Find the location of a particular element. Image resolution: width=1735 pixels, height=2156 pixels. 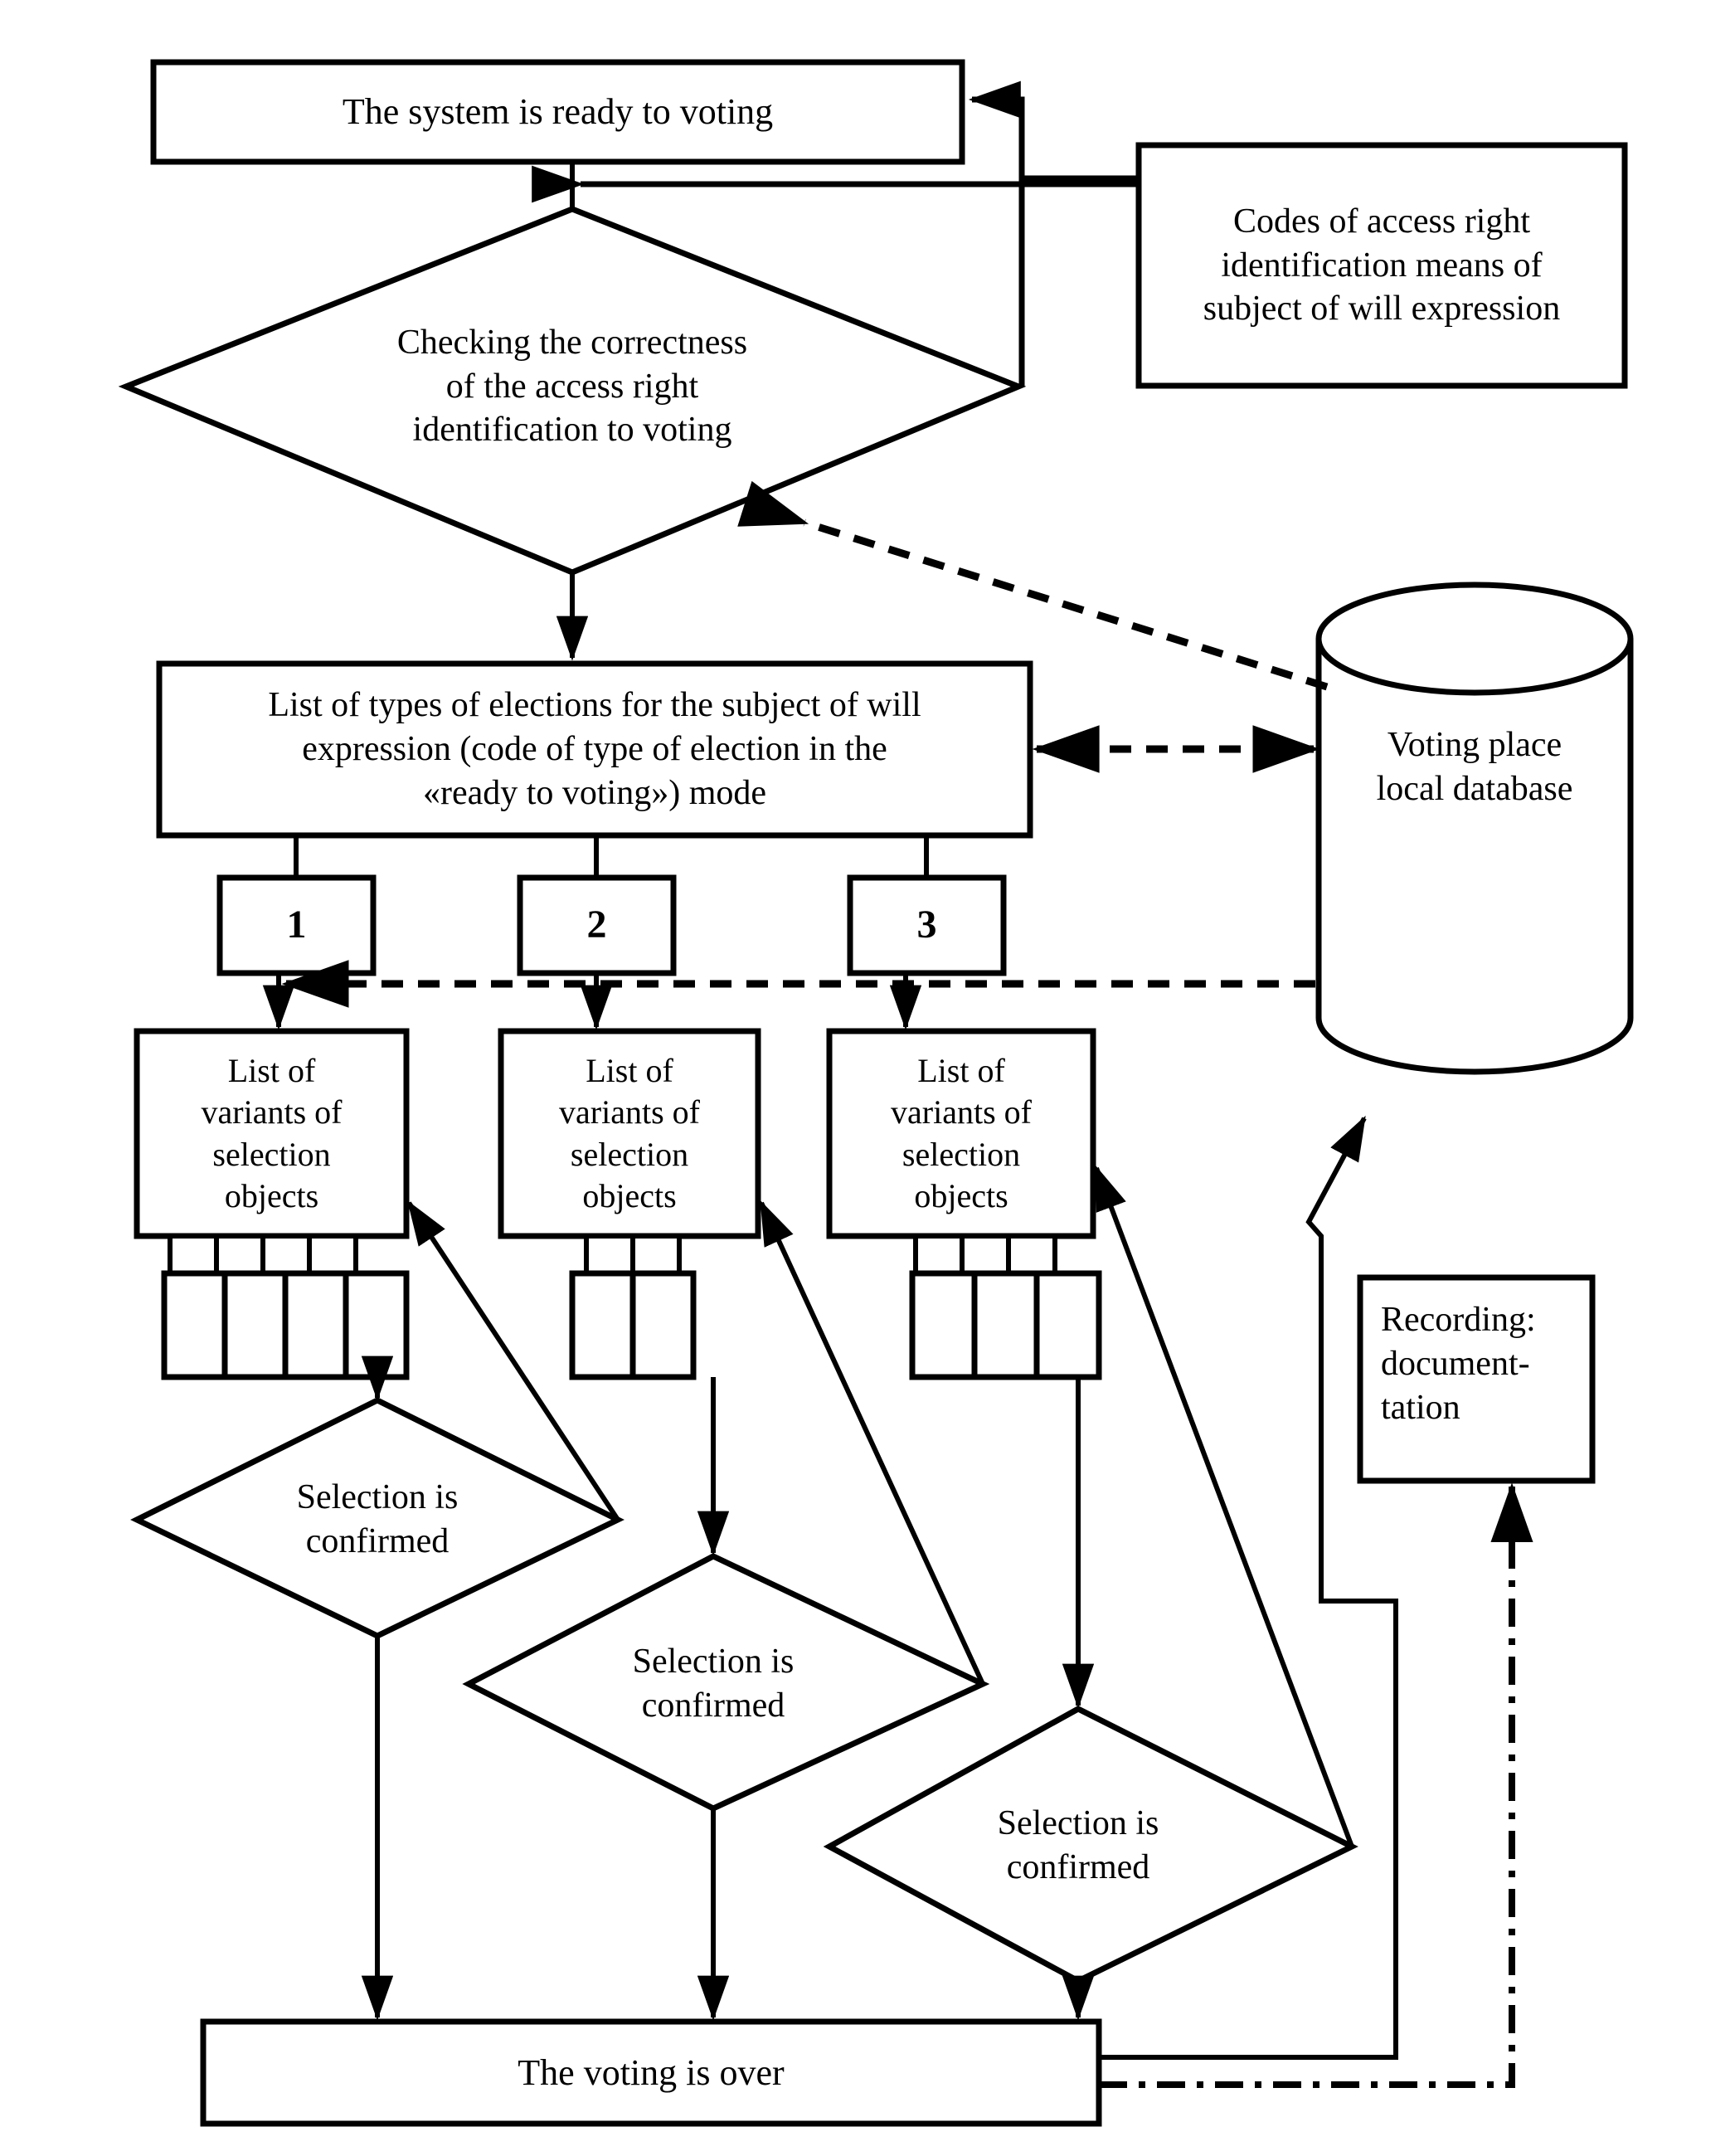

edge-accesscodes-to-systemready is located at coordinates (1053, 131).